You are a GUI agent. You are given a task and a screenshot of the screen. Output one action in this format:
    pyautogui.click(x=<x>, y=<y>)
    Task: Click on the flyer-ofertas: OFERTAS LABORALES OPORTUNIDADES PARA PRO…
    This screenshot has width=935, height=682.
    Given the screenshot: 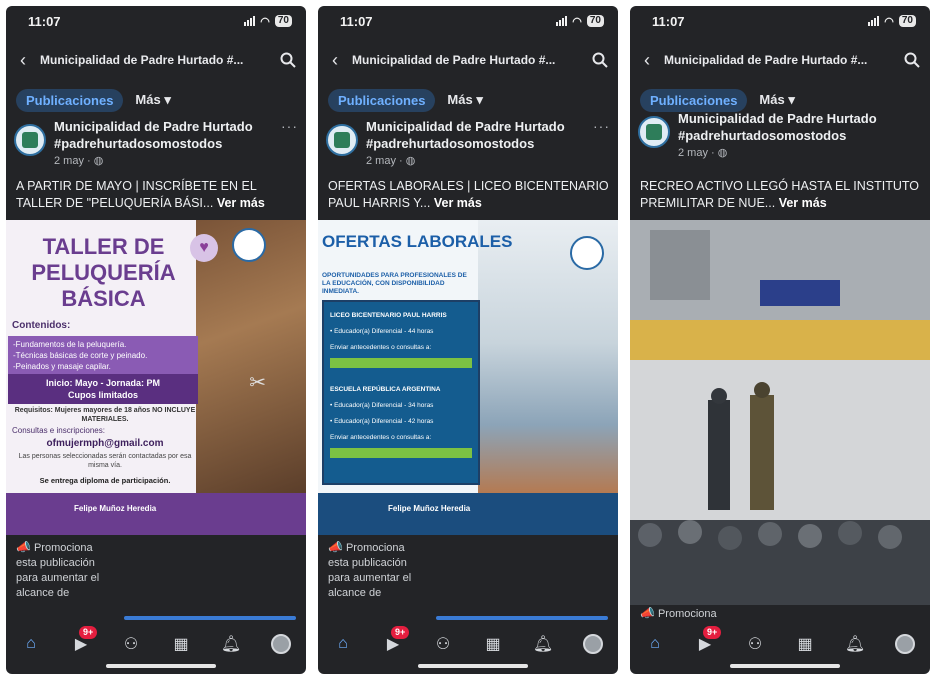 What is the action you would take?
    pyautogui.click(x=468, y=377)
    